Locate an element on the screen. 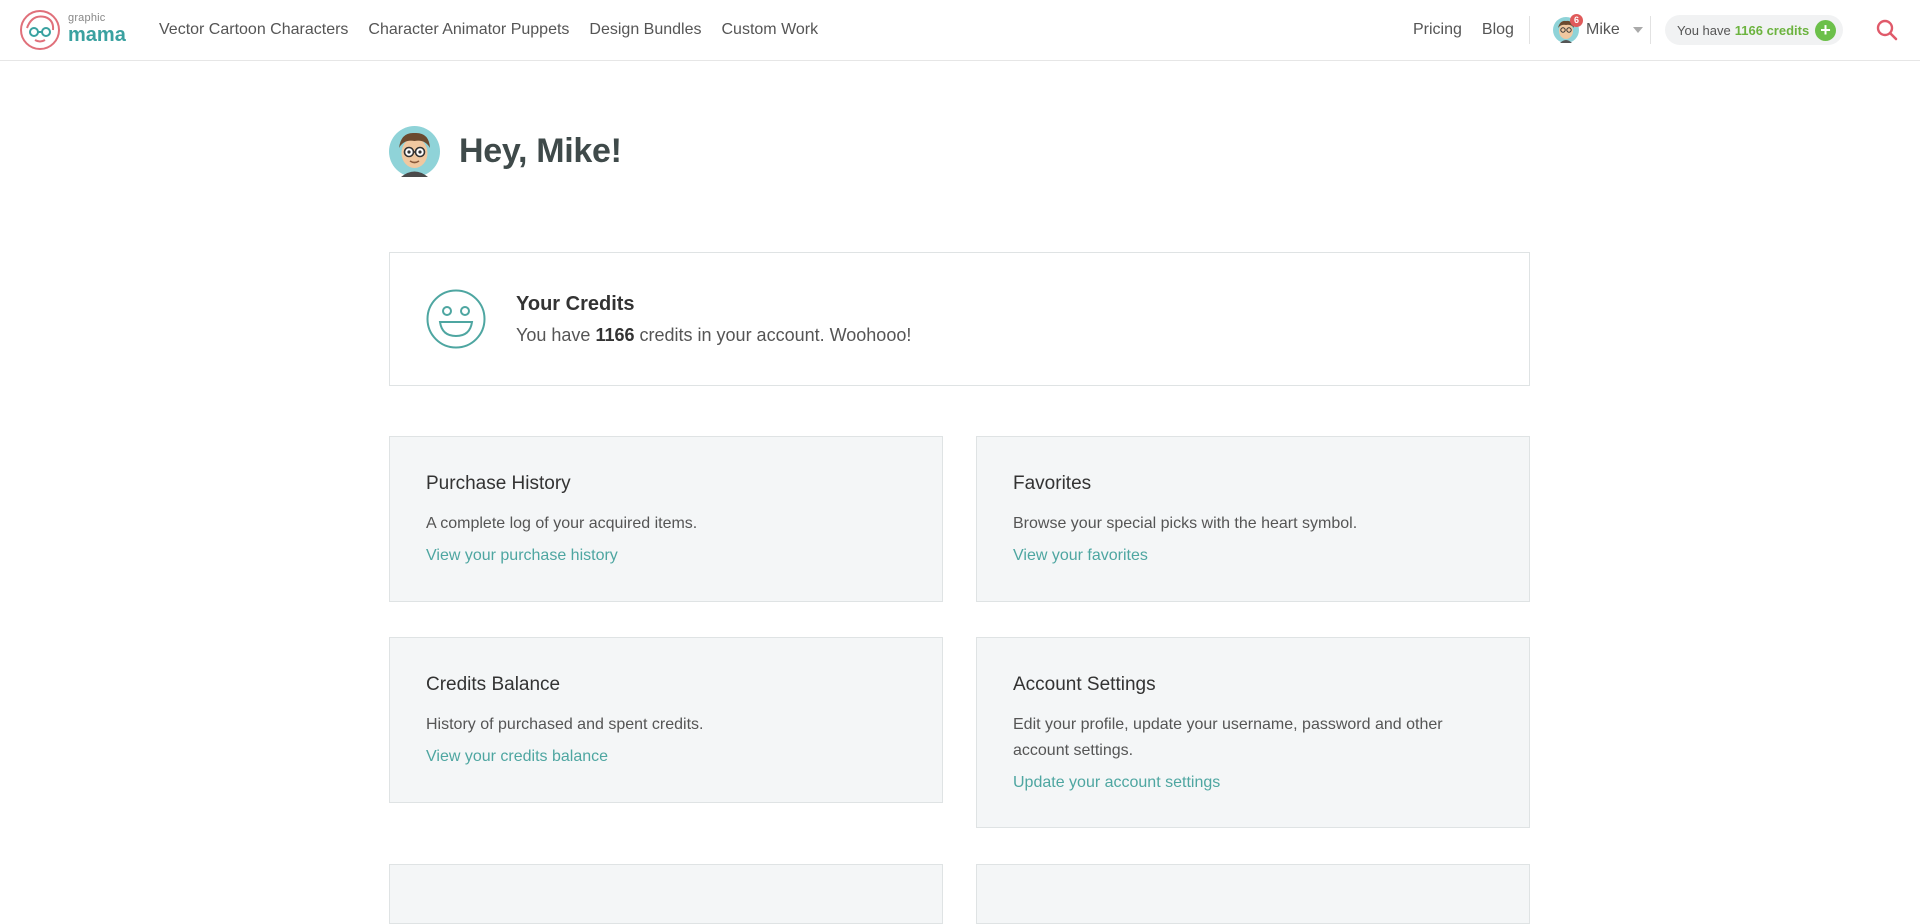  page-title: Hey, Mike! is located at coordinates (540, 151).